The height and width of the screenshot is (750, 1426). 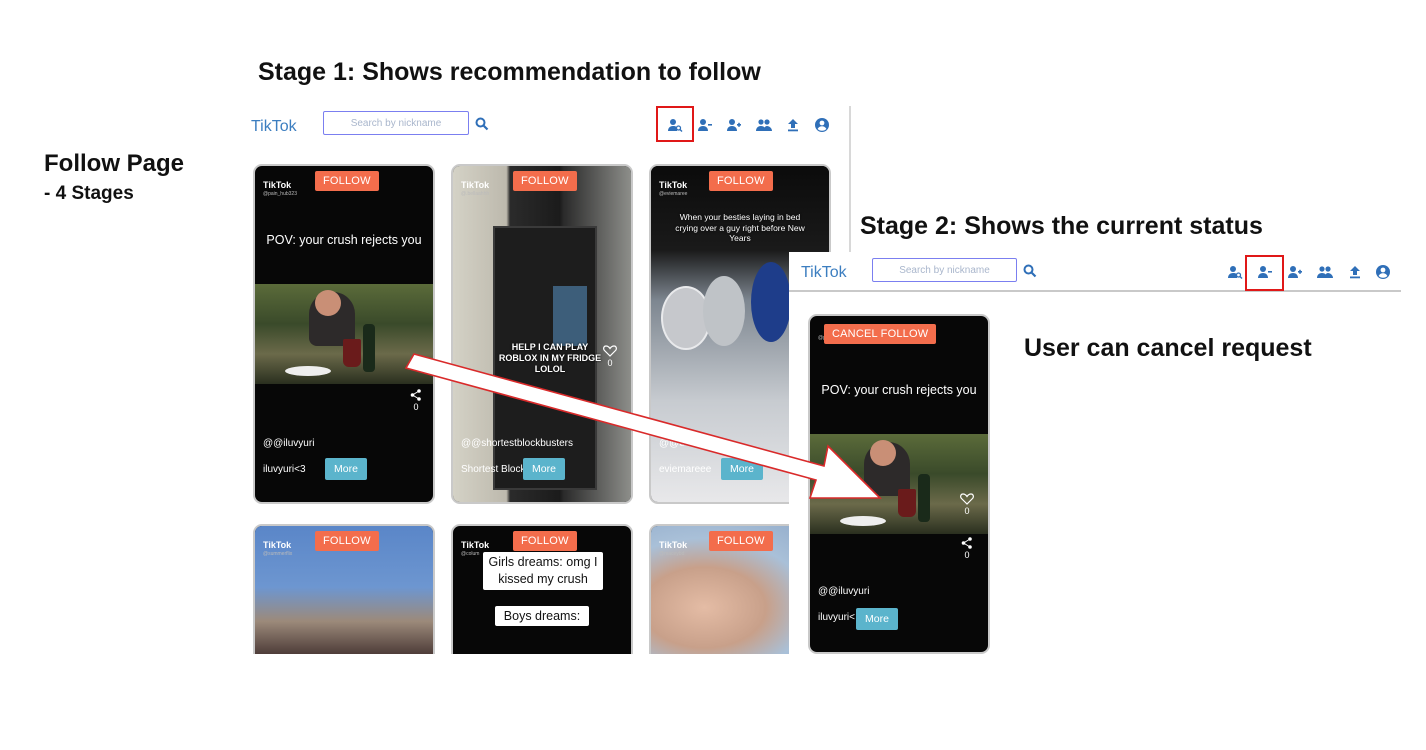 What do you see at coordinates (114, 163) in the screenshot?
I see `page-title: Follow Page` at bounding box center [114, 163].